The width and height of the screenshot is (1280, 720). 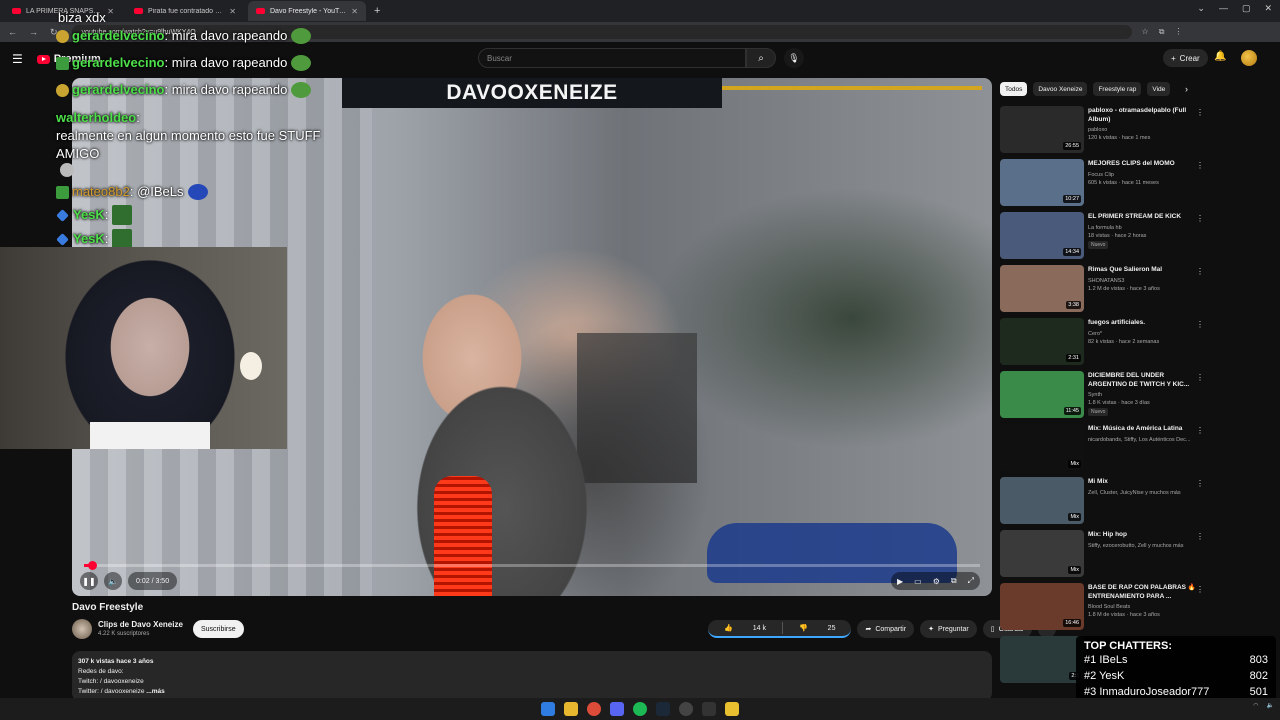 I want to click on pepe-emote-icon, so click(x=301, y=63).